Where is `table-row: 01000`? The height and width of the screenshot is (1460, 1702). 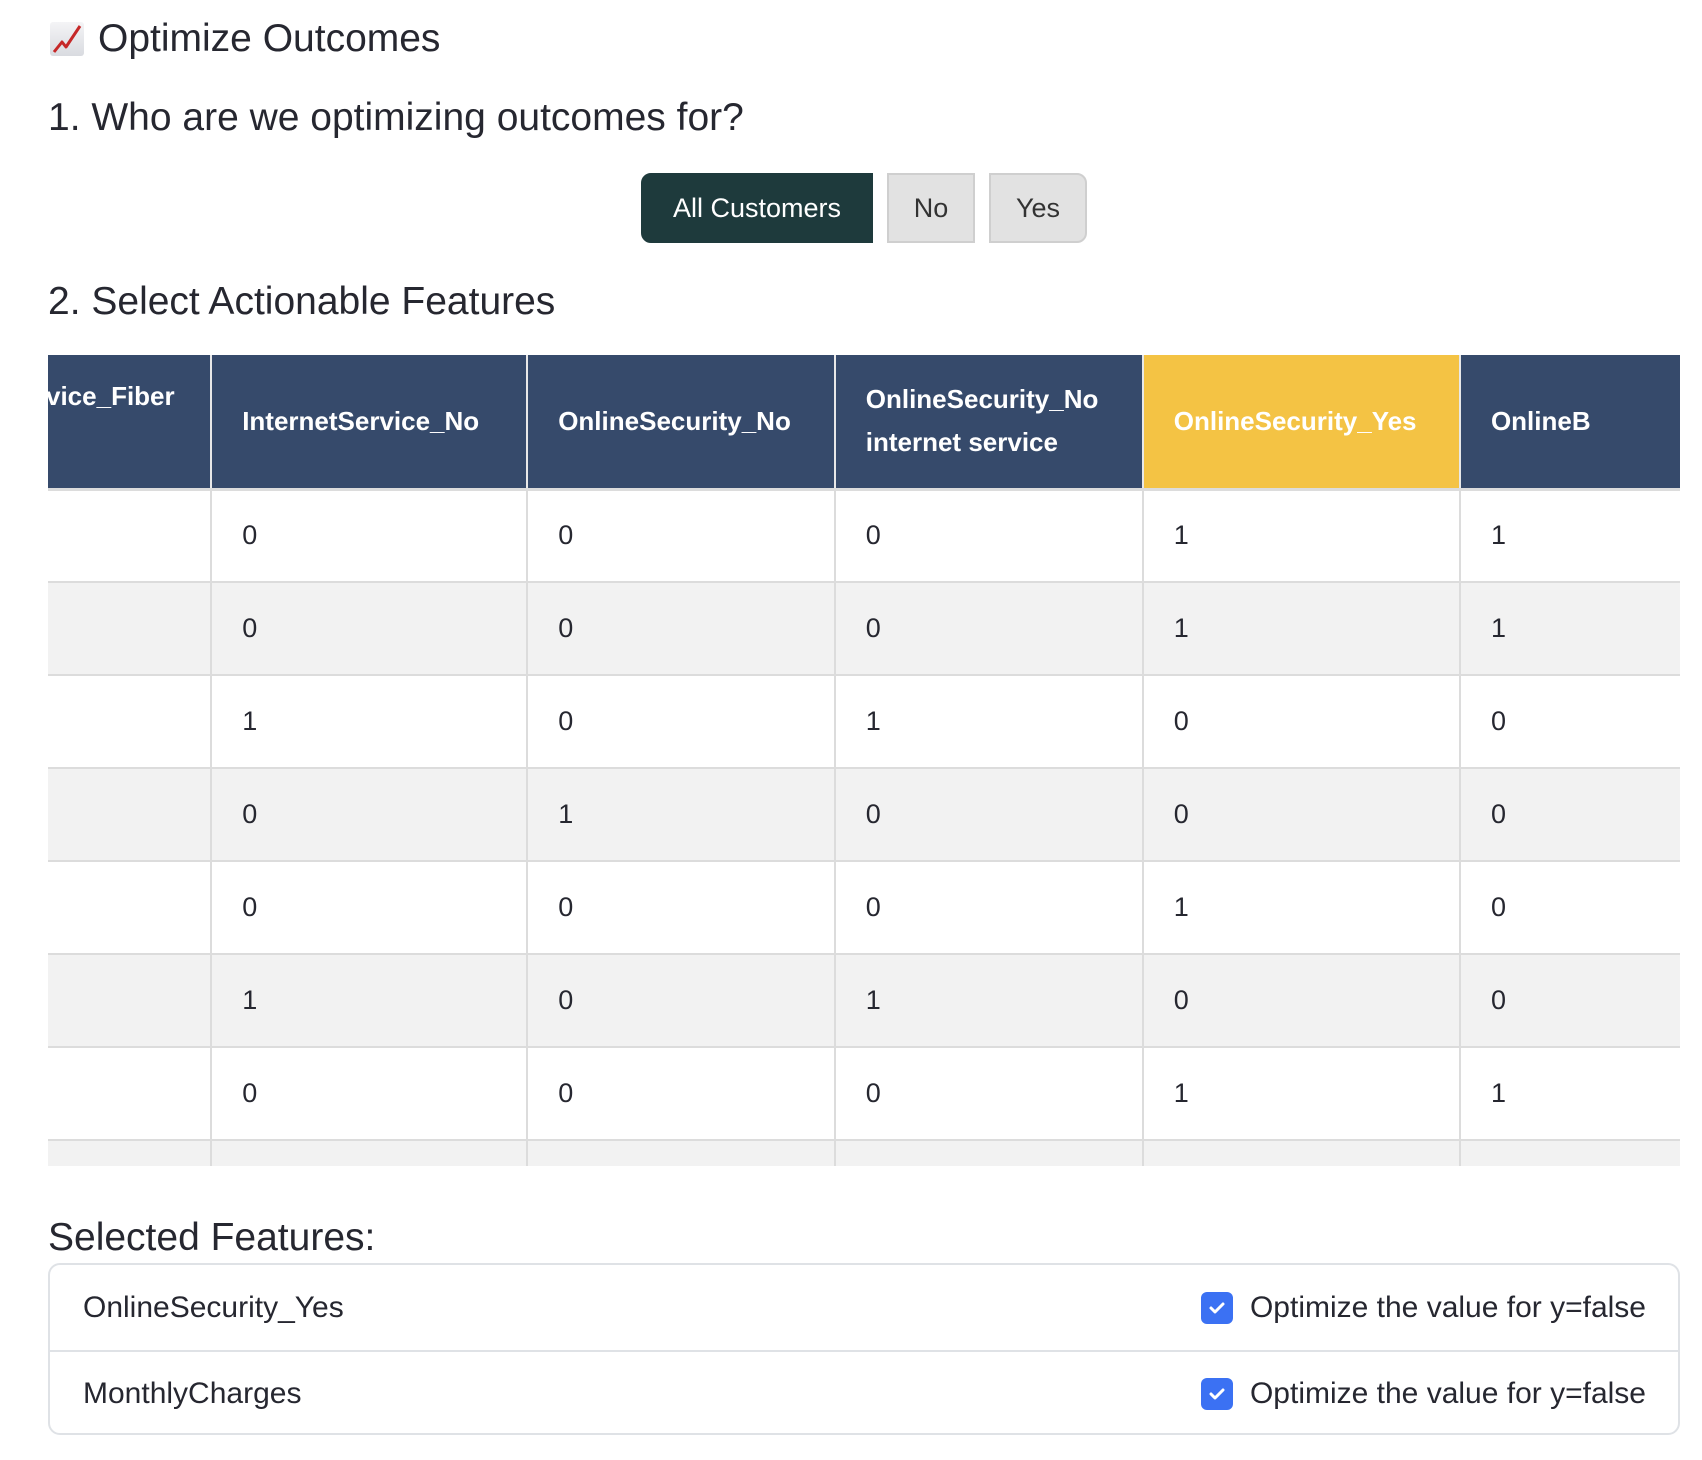
table-row: 01000 is located at coordinates (864, 814).